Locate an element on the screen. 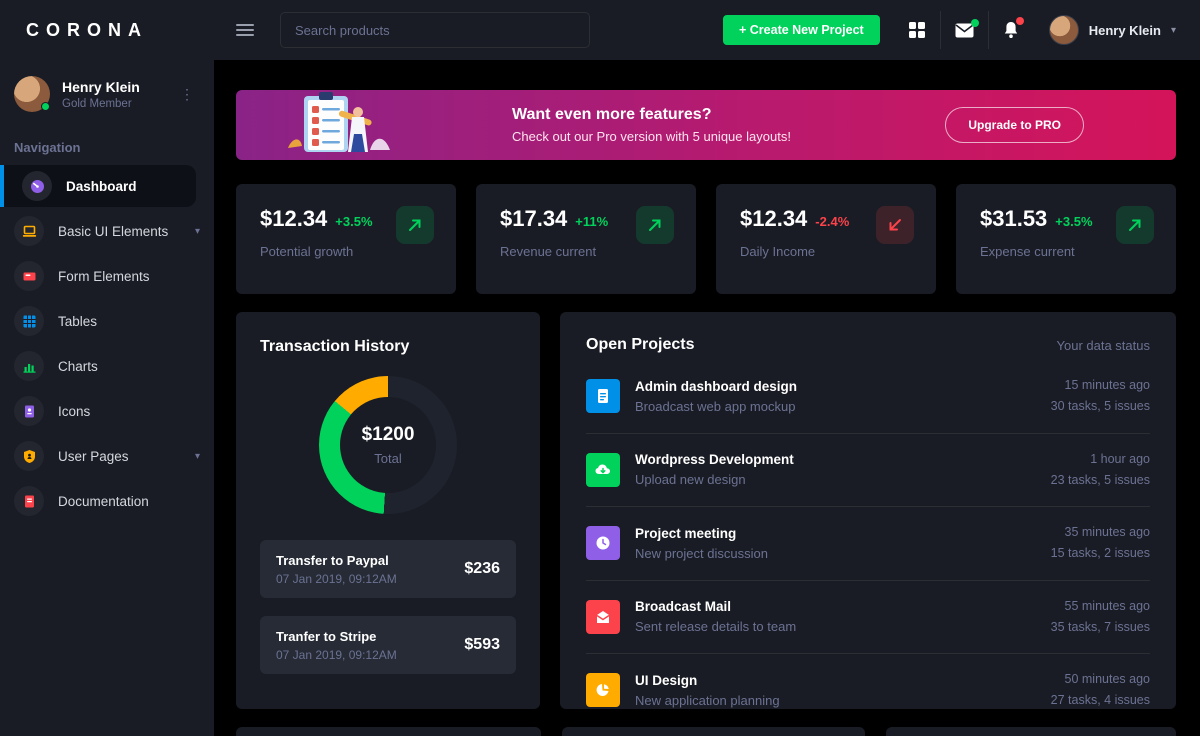 Image resolution: width=1200 pixels, height=736 pixels. sidebar-item-dashboard: Dashboard is located at coordinates (98, 186).